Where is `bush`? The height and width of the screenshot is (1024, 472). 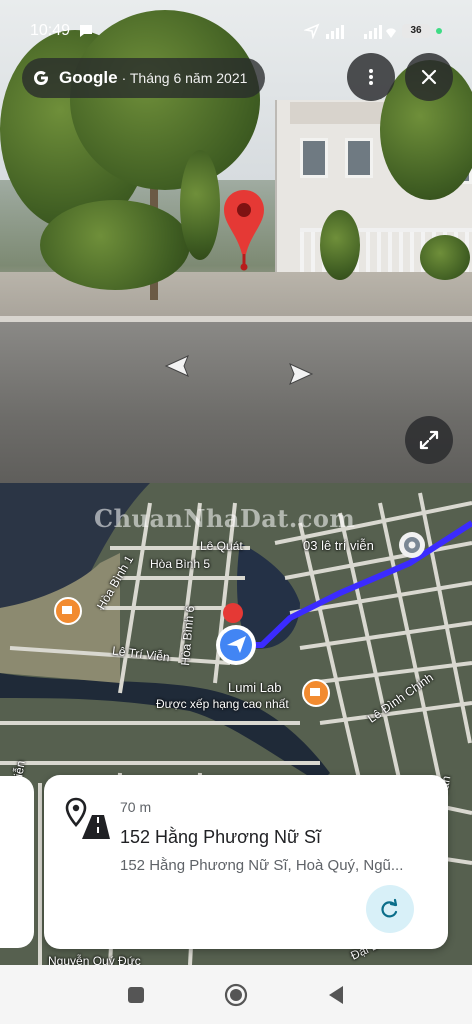
bush is located at coordinates (115, 245).